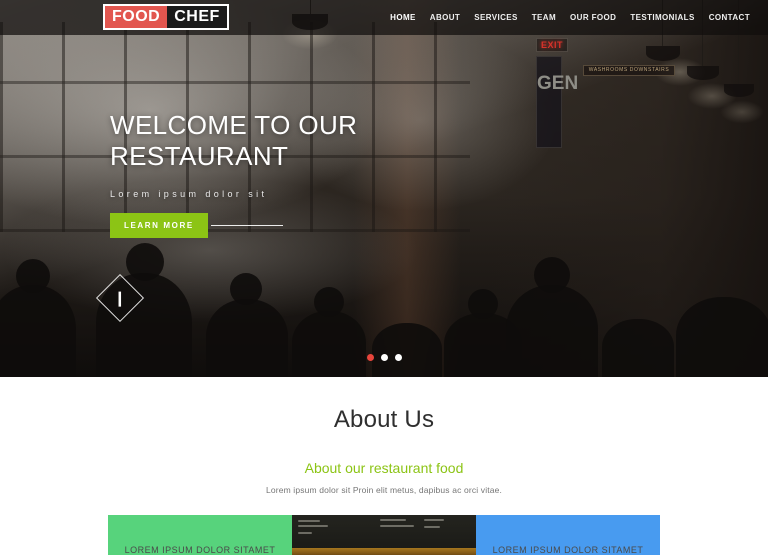 The width and height of the screenshot is (768, 555). I want to click on wooden-shelf-decoration, so click(384, 551).